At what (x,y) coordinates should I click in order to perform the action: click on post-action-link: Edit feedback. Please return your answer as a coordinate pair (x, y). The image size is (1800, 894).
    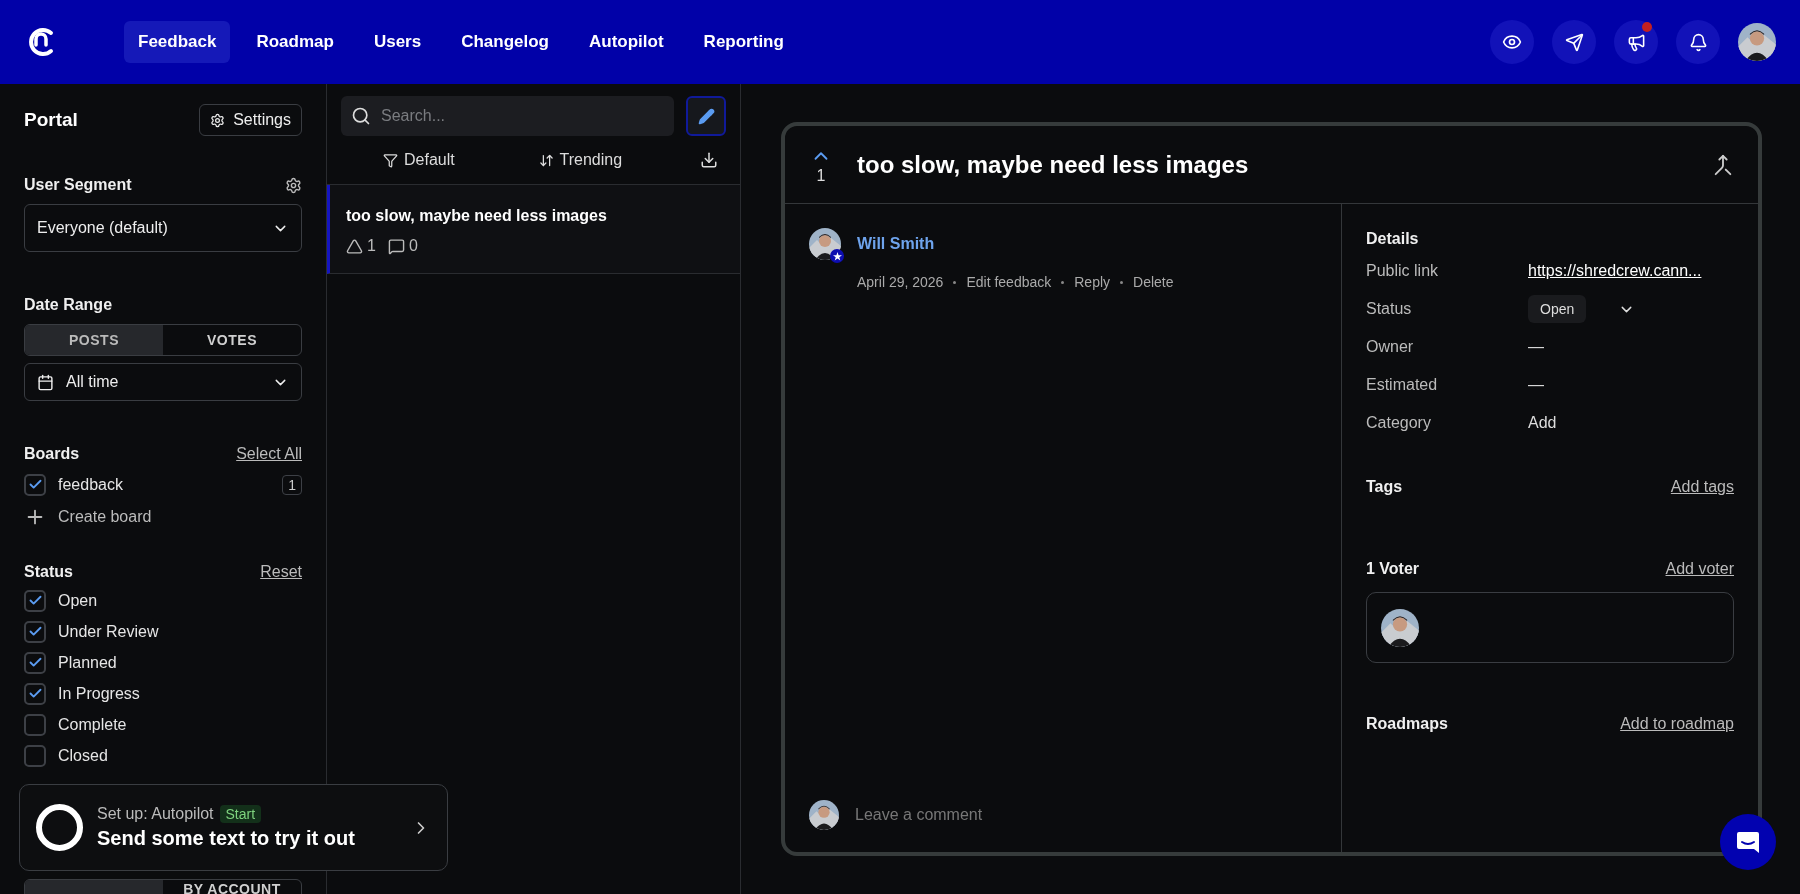
    Looking at the image, I should click on (1009, 282).